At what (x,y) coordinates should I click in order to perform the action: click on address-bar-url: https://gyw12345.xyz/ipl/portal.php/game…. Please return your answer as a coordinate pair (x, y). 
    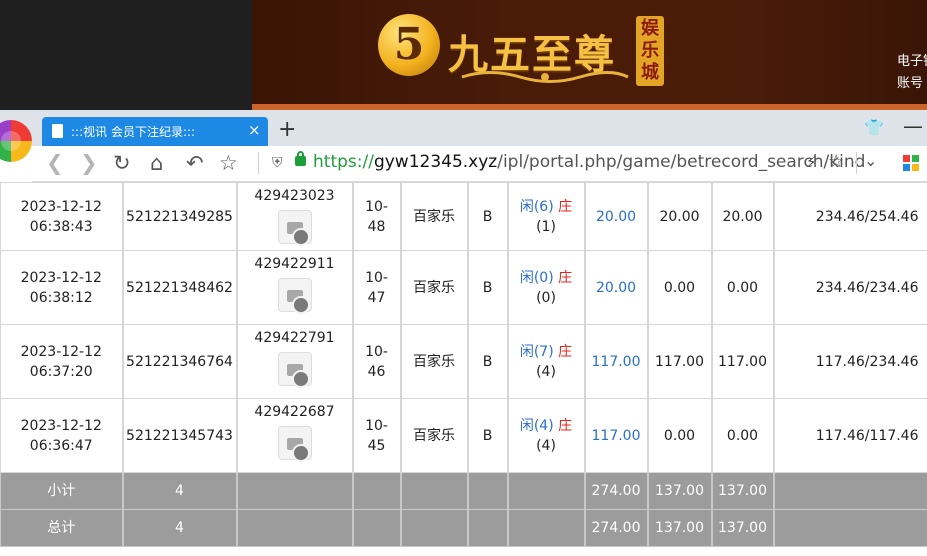
    Looking at the image, I should click on (589, 162).